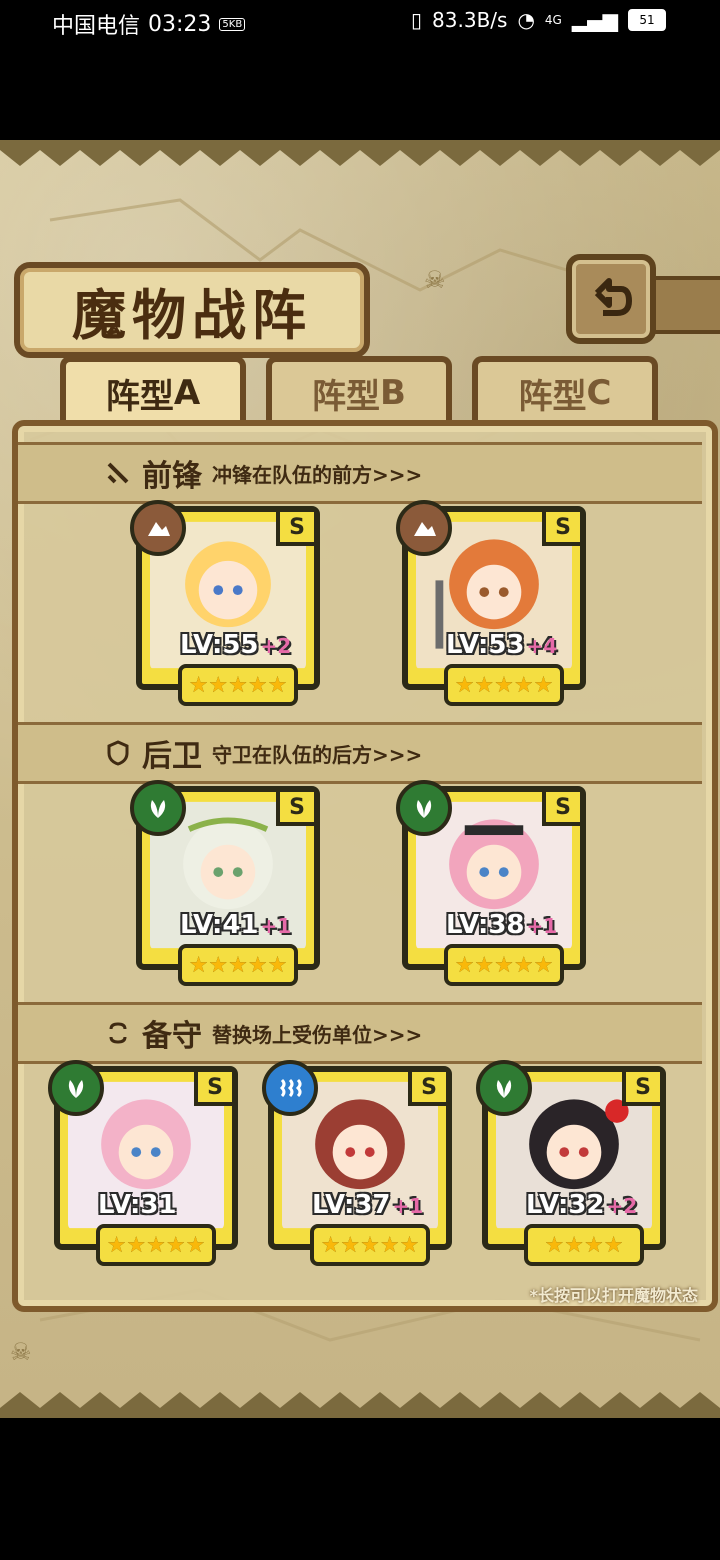  What do you see at coordinates (470, 20) in the screenshot?
I see `net-speed-text: 83.3B/s` at bounding box center [470, 20].